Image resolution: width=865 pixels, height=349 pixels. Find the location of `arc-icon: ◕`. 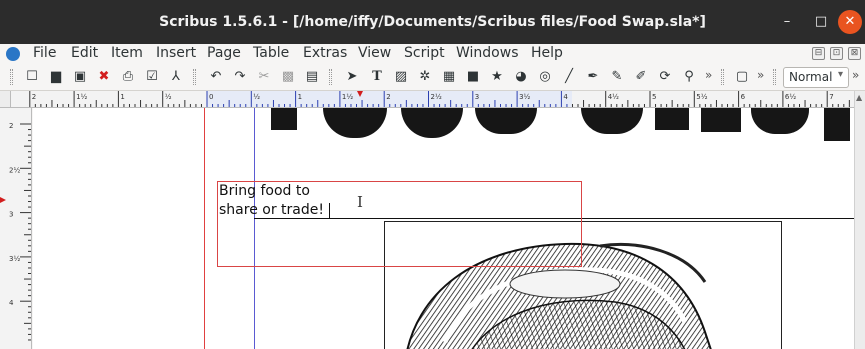

arc-icon: ◕ is located at coordinates (521, 77).